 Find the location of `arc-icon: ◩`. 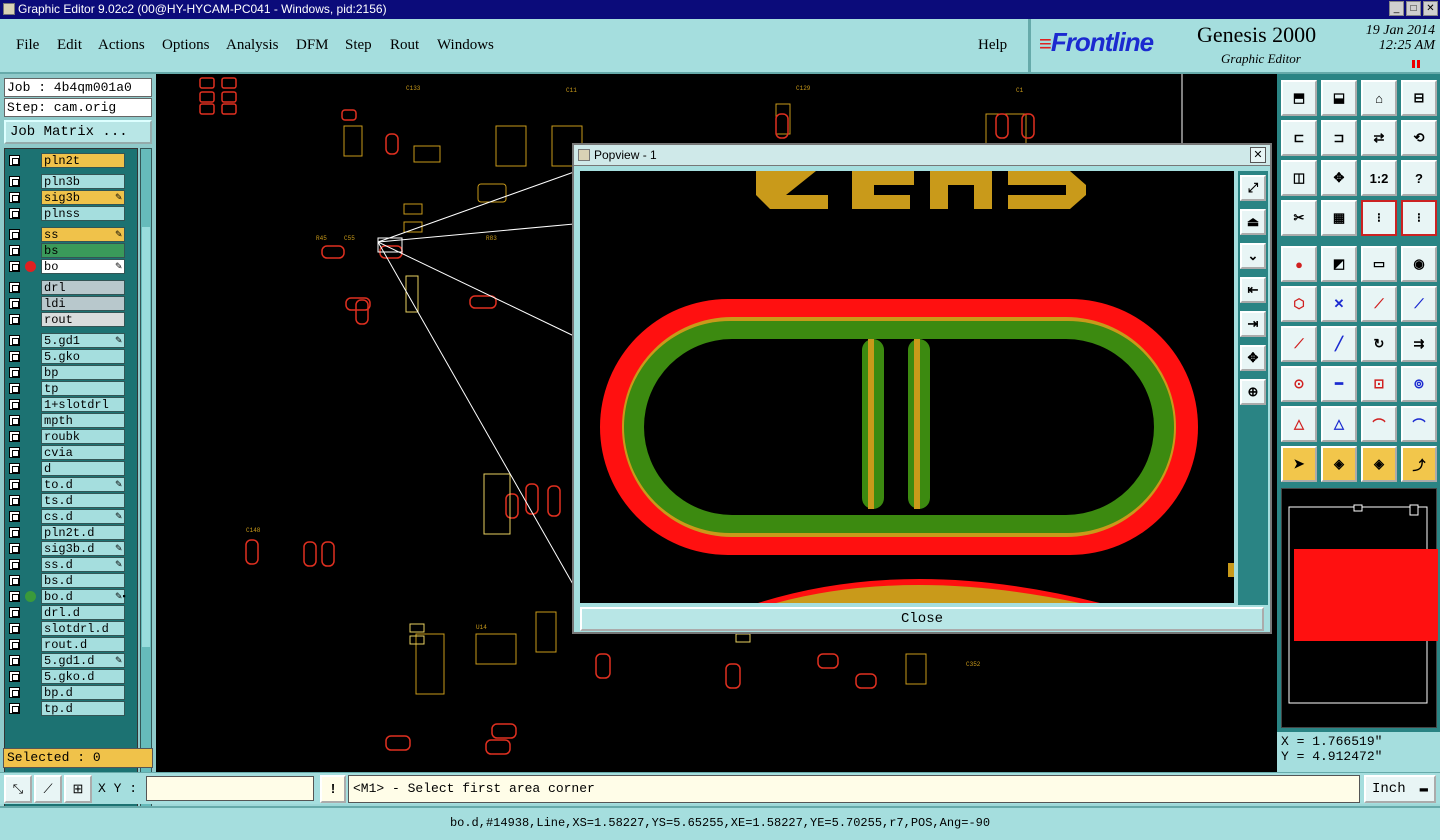

arc-icon: ◩ is located at coordinates (1339, 264).